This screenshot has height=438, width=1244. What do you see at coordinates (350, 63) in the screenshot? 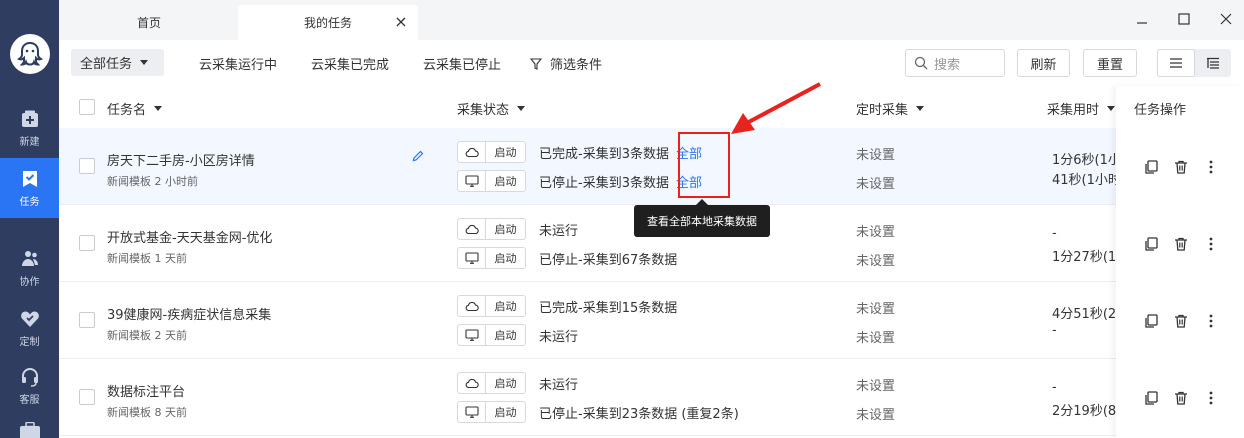
I see `filter-cloud-completed: 云采集已完成` at bounding box center [350, 63].